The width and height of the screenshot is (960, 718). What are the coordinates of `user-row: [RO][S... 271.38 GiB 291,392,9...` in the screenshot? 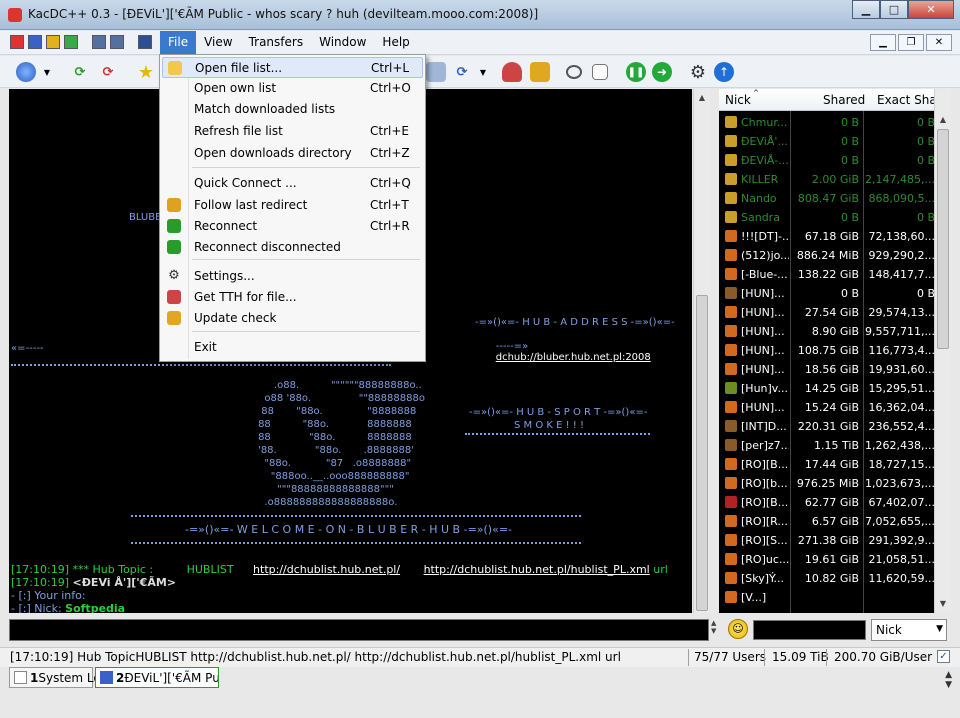 It's located at (835, 540).